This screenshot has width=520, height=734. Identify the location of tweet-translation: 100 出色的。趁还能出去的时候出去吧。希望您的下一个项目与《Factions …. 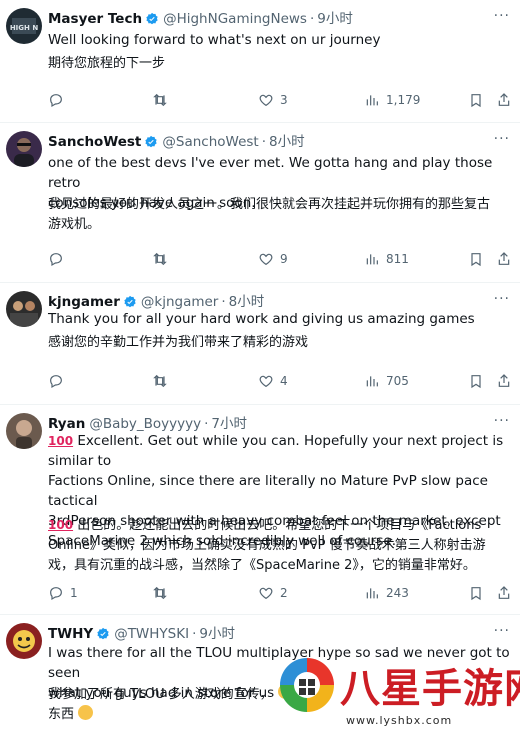
(282, 545).